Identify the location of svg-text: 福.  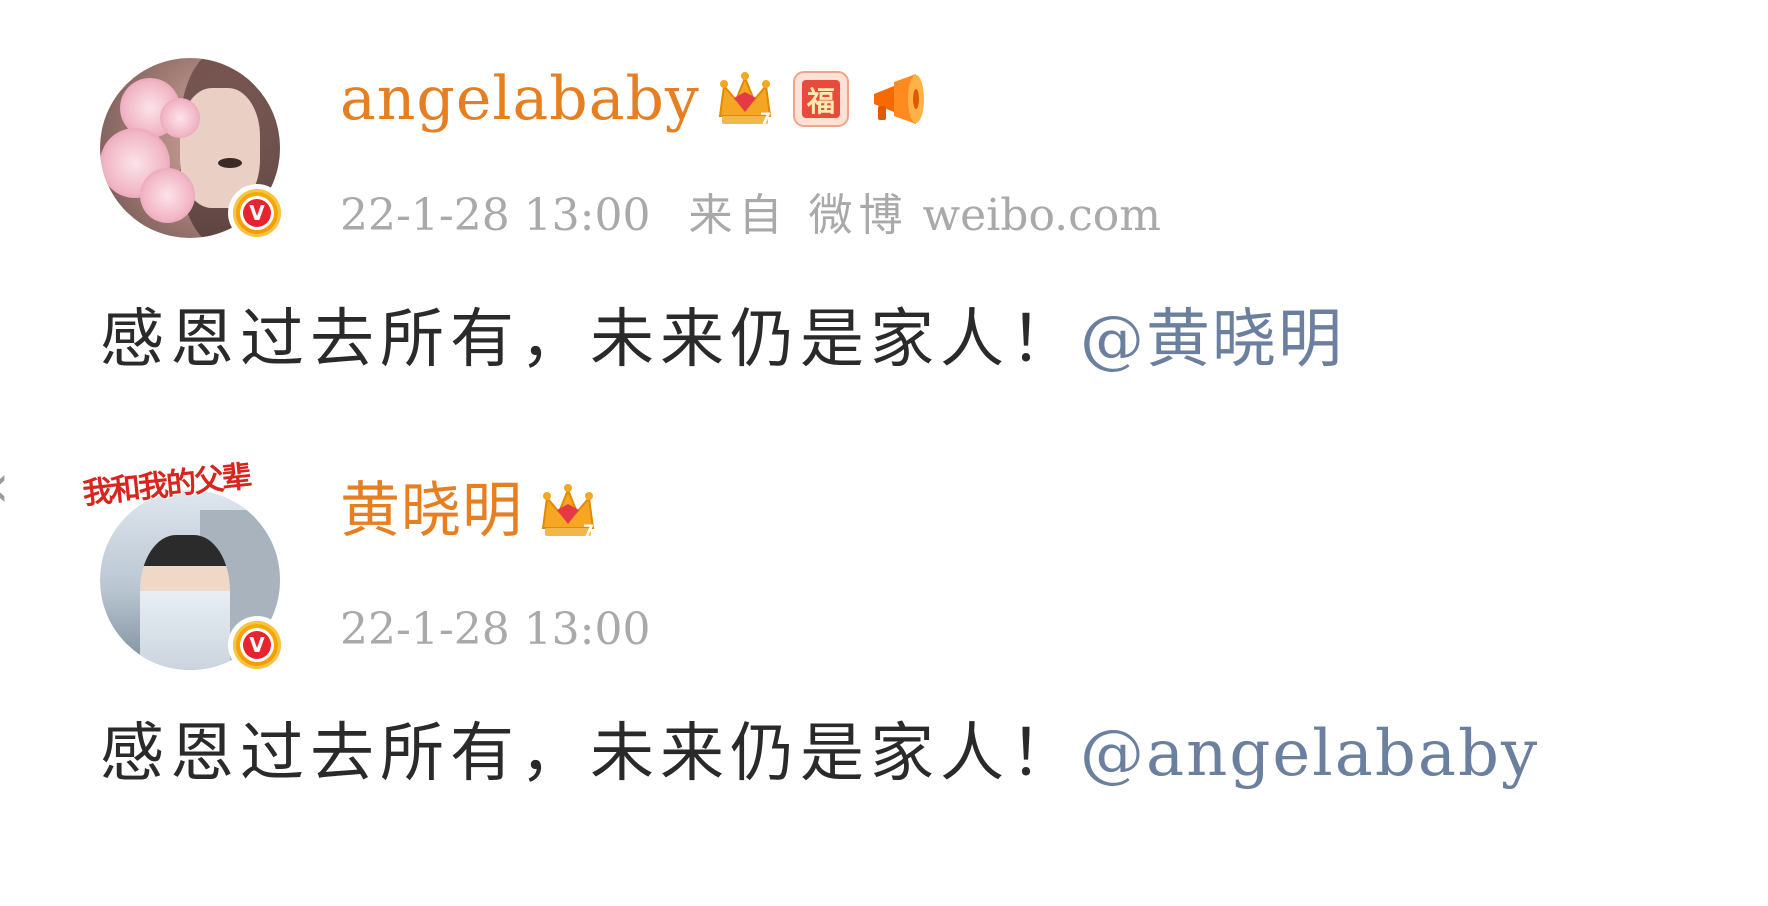
(820, 101).